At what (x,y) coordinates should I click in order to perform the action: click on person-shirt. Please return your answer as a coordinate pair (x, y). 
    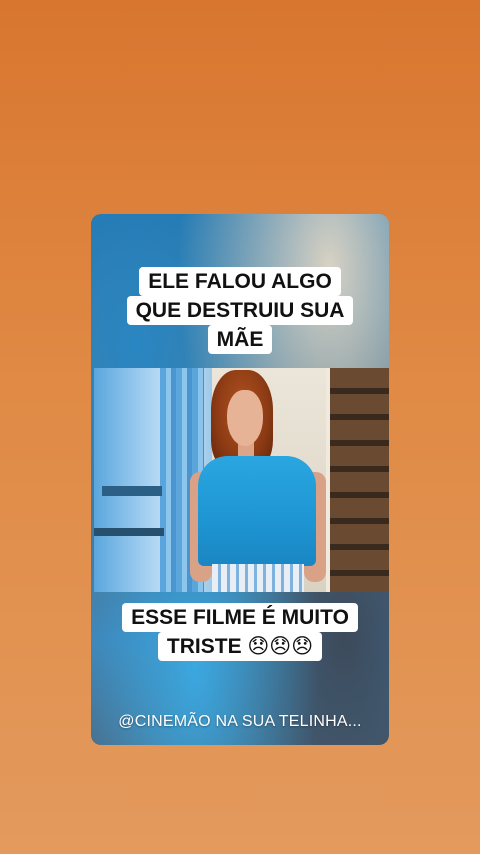
    Looking at the image, I should click on (257, 511).